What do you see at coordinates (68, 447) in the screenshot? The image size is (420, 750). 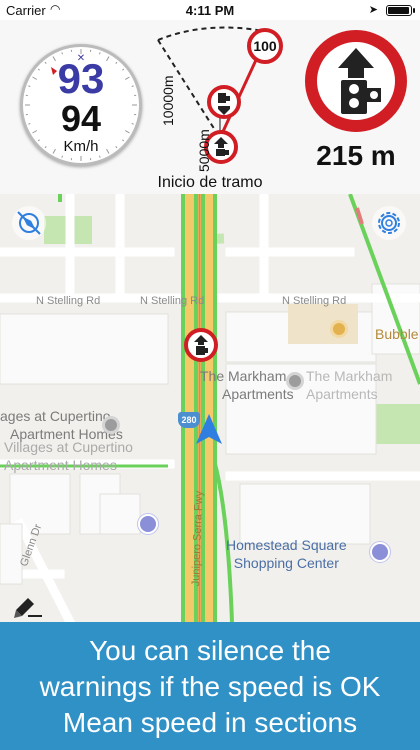 I see `poi-line: Villages at Cupertino` at bounding box center [68, 447].